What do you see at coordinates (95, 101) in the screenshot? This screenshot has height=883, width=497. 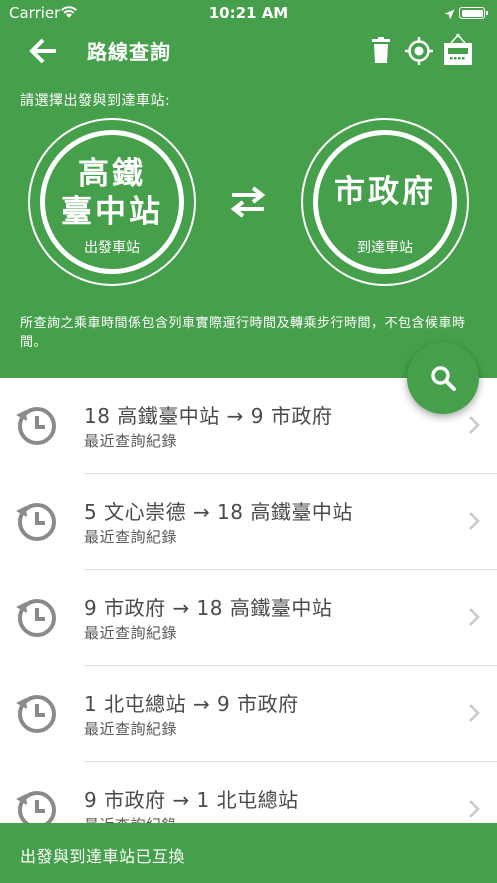 I see `instruction-text: 請選擇出發與到達車站:` at bounding box center [95, 101].